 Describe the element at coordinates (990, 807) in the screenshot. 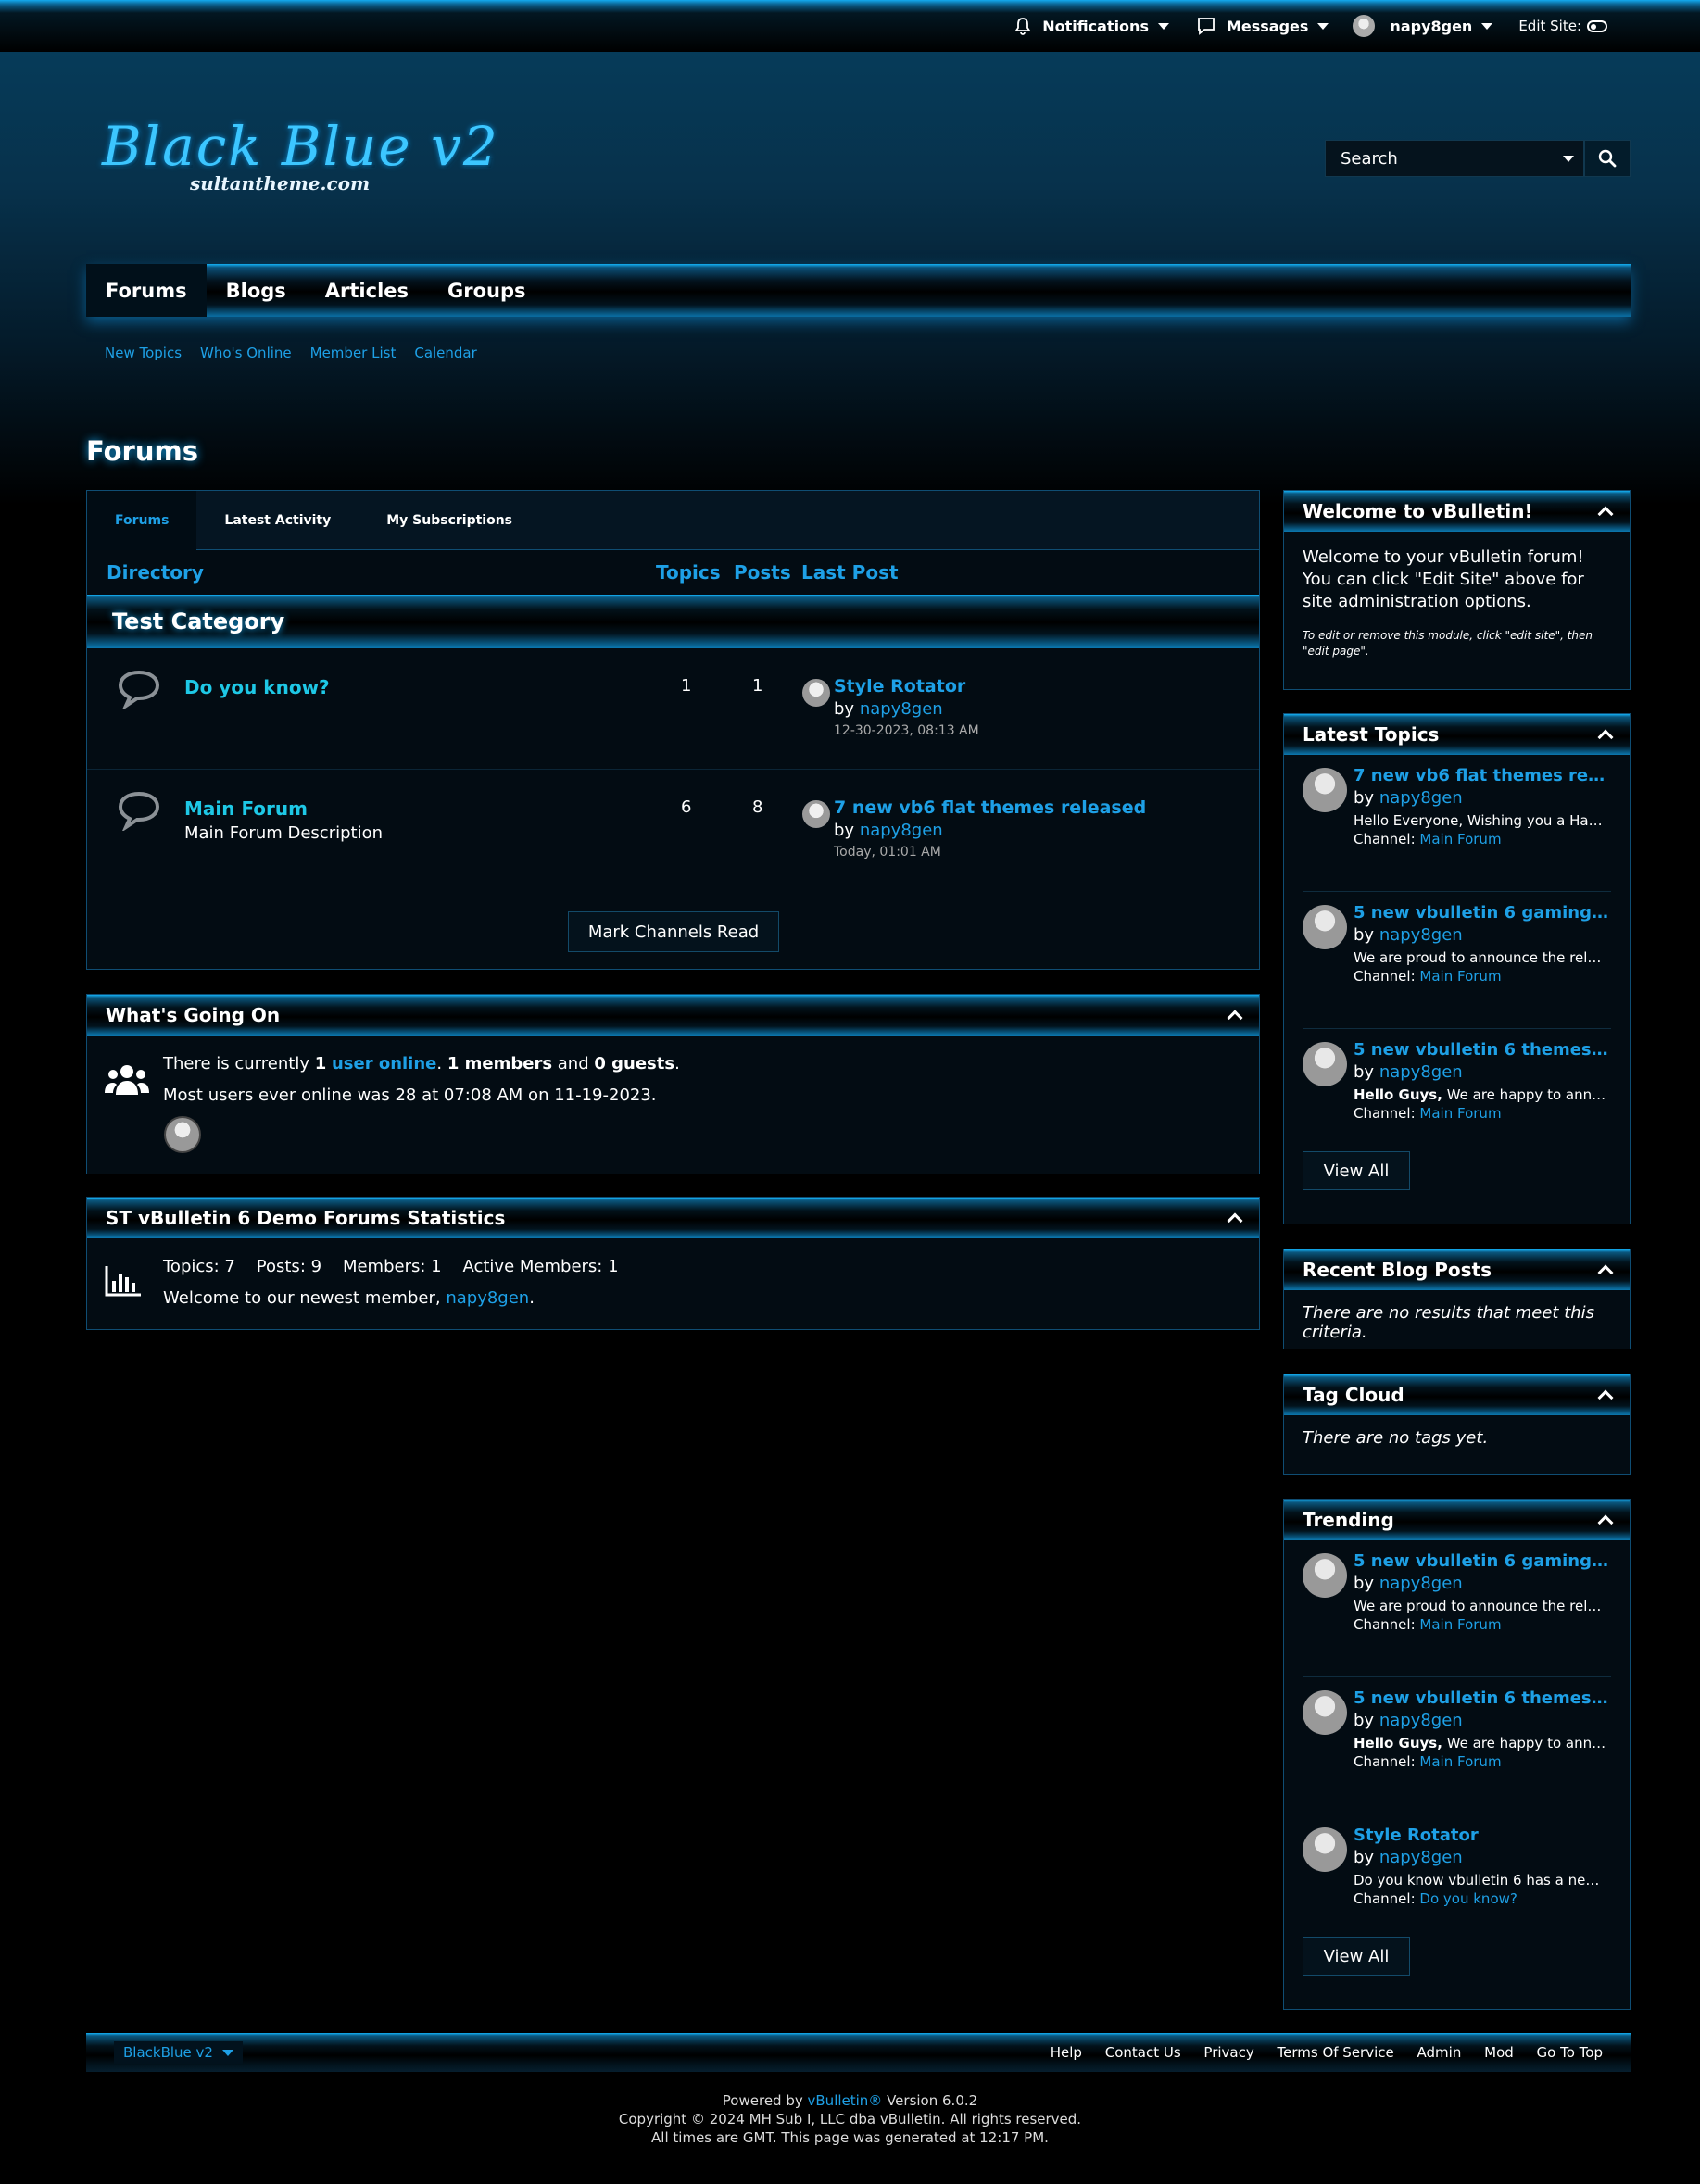

I see `last-post-title: 7 new vb6 flat themes released` at that location.